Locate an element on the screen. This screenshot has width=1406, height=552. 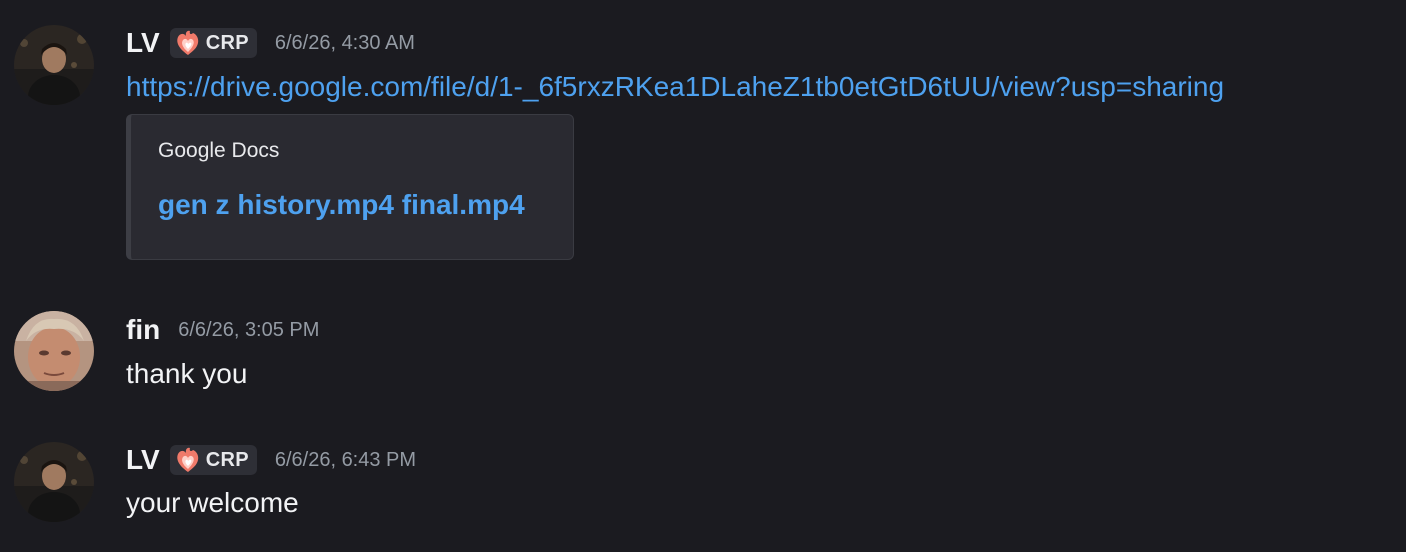
timestamp: 6/6/26, 6:43 PM is located at coordinates (345, 460).